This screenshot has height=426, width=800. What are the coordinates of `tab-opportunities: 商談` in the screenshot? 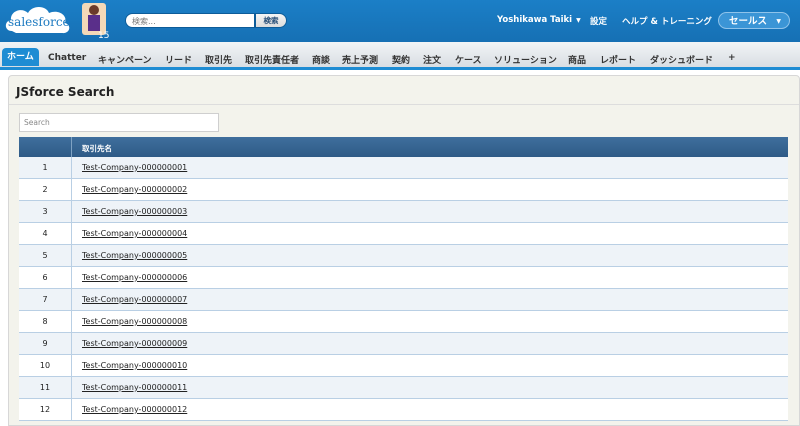 It's located at (321, 59).